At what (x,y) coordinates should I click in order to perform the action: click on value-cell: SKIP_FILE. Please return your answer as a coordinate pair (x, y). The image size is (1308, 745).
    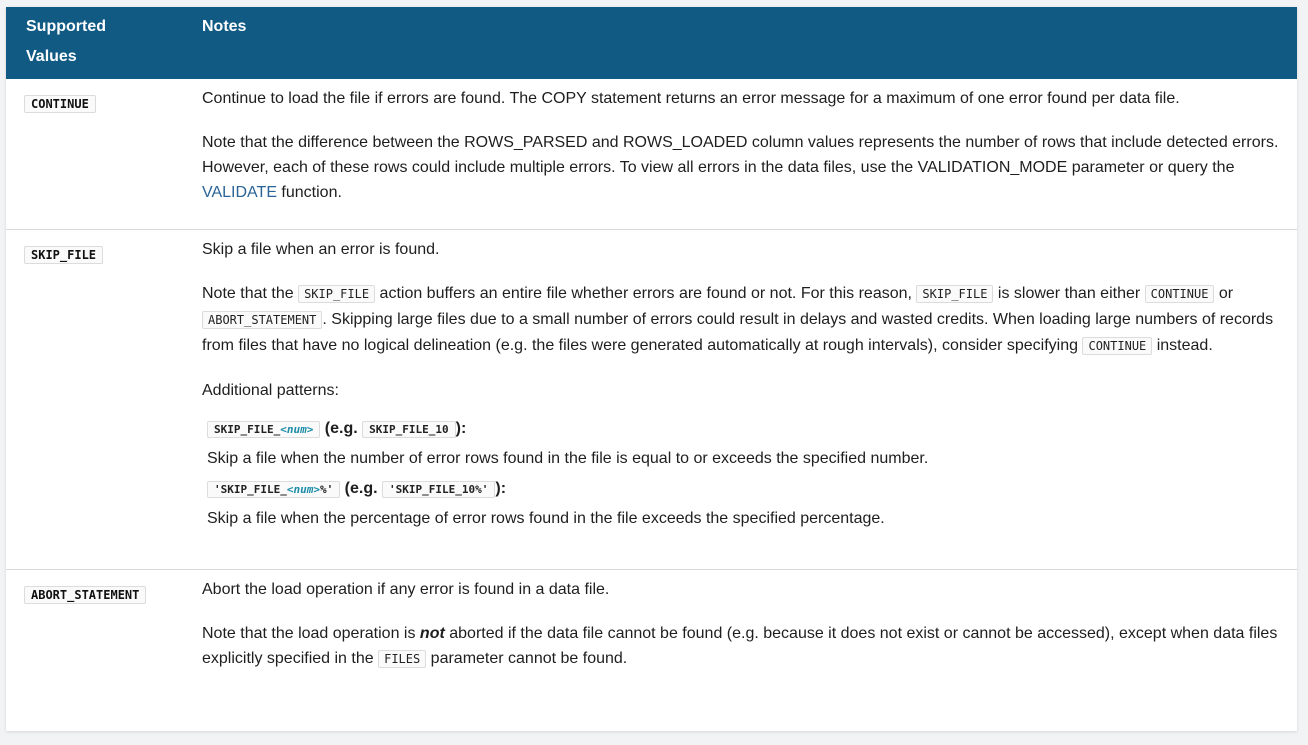
    Looking at the image, I should click on (104, 399).